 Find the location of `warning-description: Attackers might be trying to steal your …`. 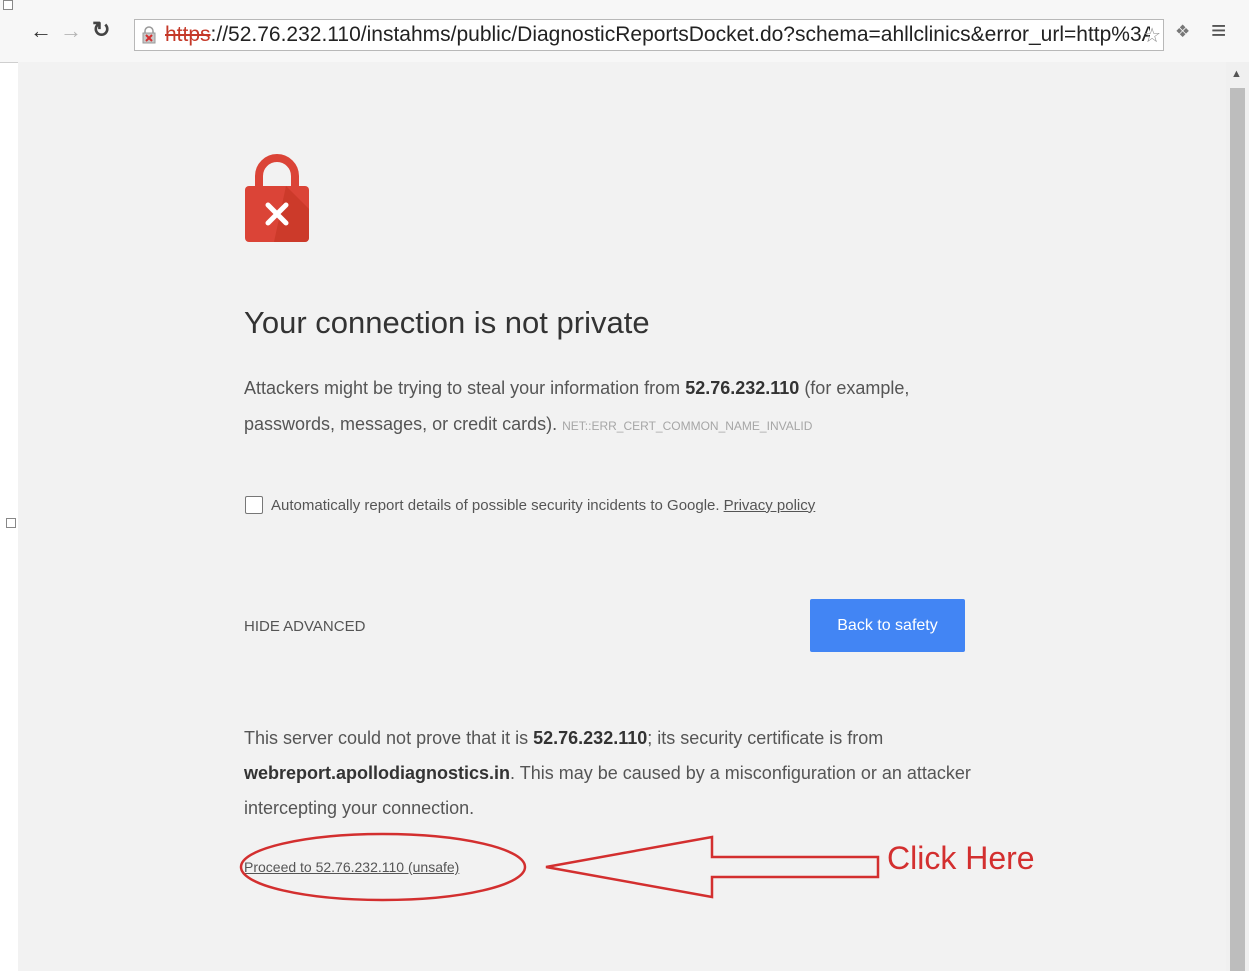

warning-description: Attackers might be trying to steal your … is located at coordinates (604, 407).